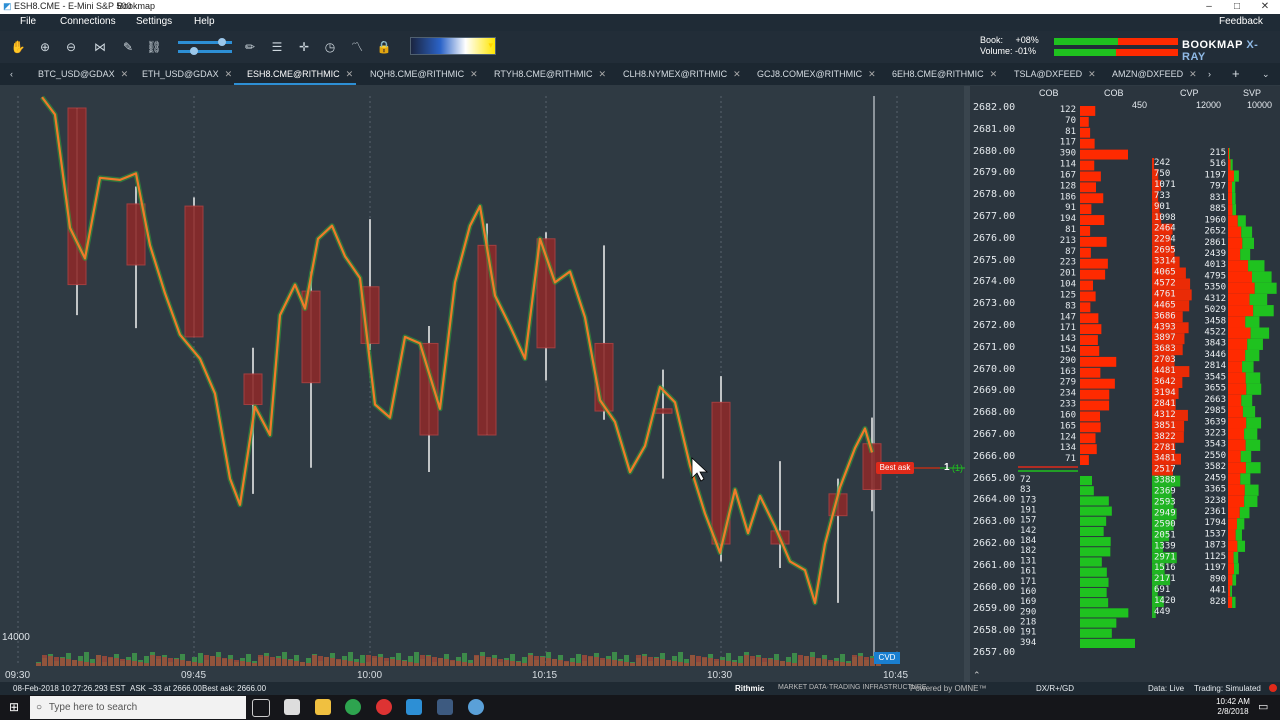  Describe the element at coordinates (977, 675) in the screenshot. I see `chevron-up-icon: ⌃` at that location.